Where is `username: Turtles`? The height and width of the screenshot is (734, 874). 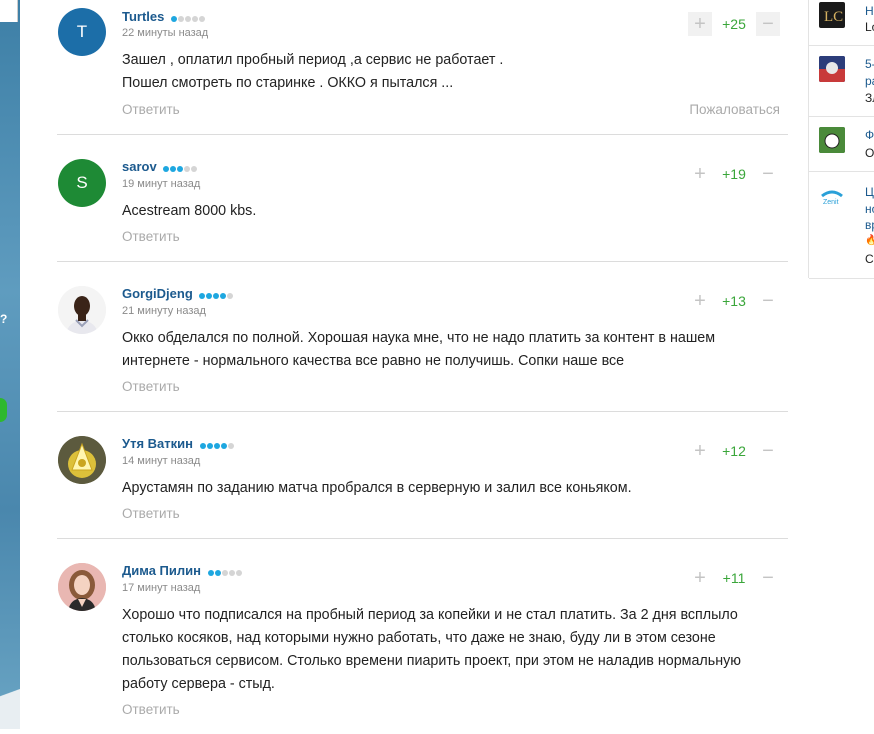 username: Turtles is located at coordinates (164, 17).